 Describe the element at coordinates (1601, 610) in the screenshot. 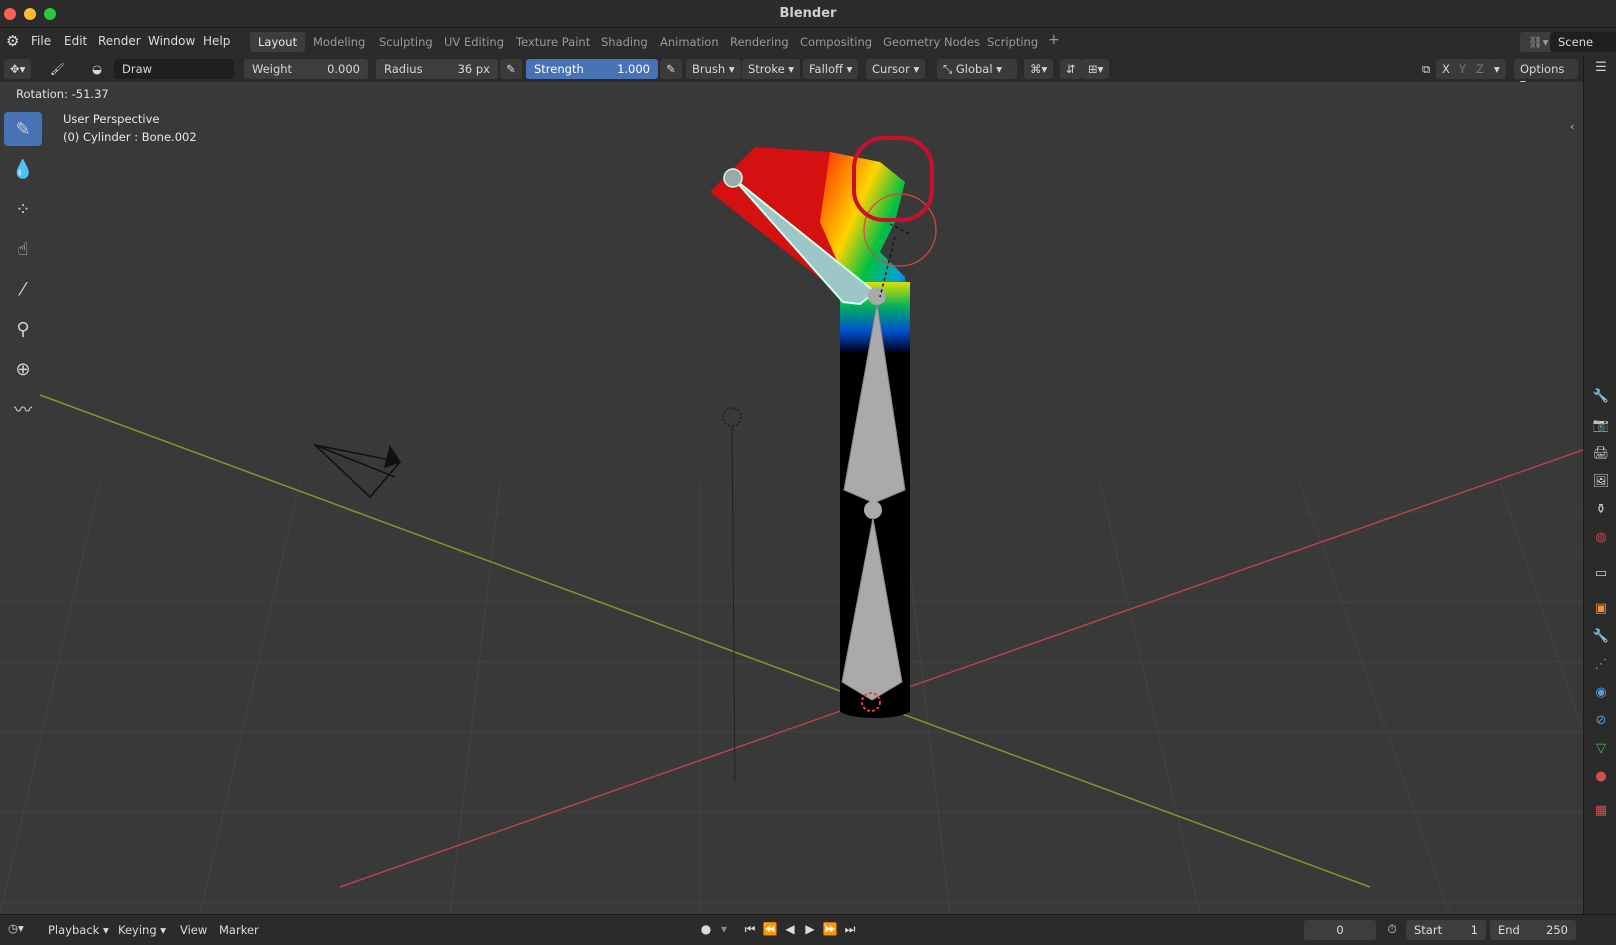

I see `object-properties-icon: ▣` at that location.